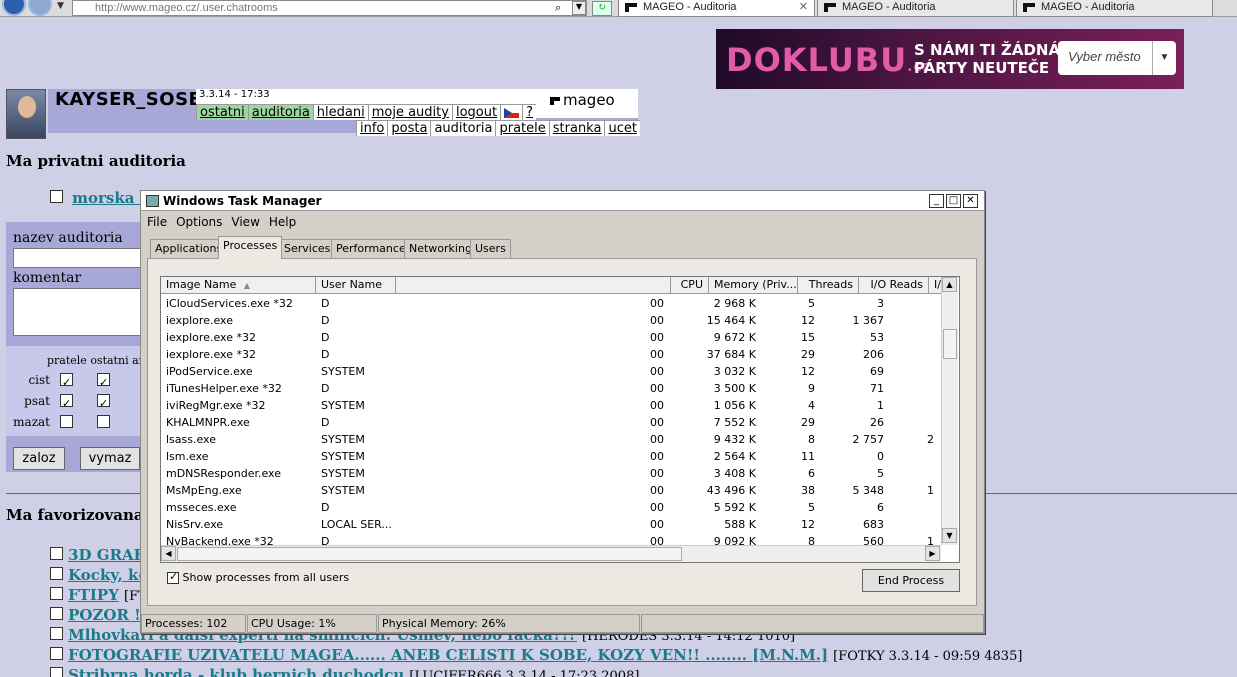  What do you see at coordinates (602, 8) in the screenshot?
I see `refresh-icon: ↻` at bounding box center [602, 8].